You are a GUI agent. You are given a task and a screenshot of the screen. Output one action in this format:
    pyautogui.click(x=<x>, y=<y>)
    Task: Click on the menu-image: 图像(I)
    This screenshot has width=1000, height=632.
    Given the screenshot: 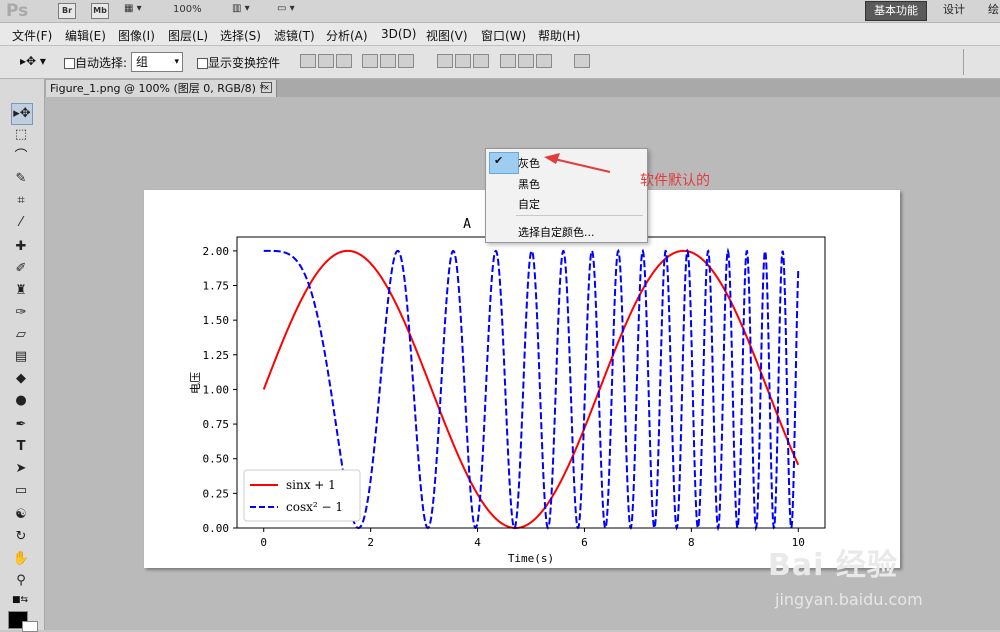 What is the action you would take?
    pyautogui.click(x=136, y=35)
    